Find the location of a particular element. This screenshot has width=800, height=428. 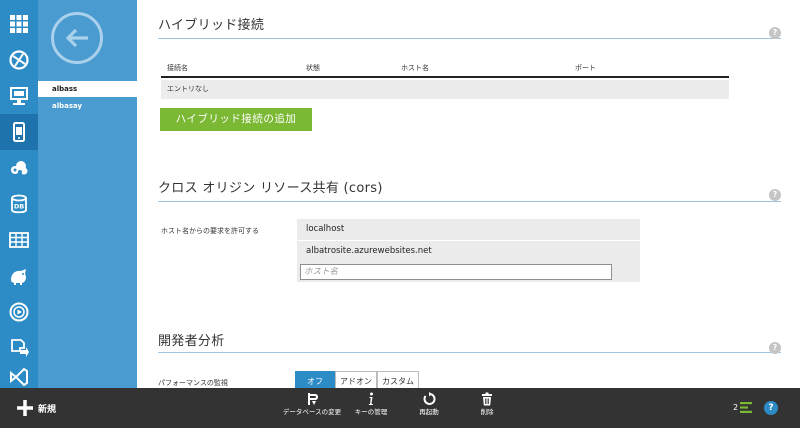

help-icon: ? is located at coordinates (771, 408).